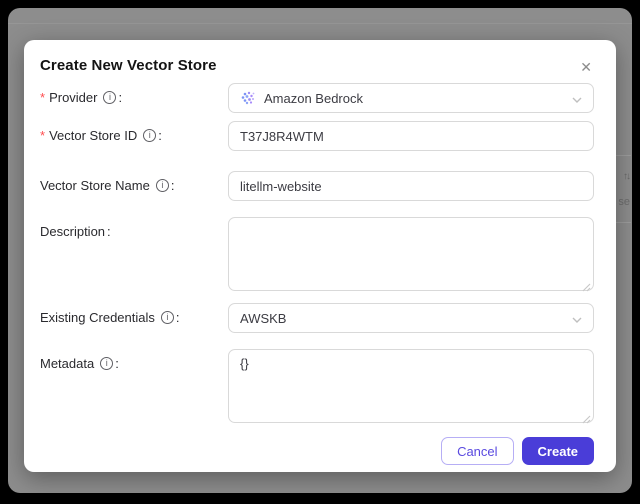  What do you see at coordinates (97, 317) in the screenshot?
I see `existing-credentials-label-text: Existing Credentials` at bounding box center [97, 317].